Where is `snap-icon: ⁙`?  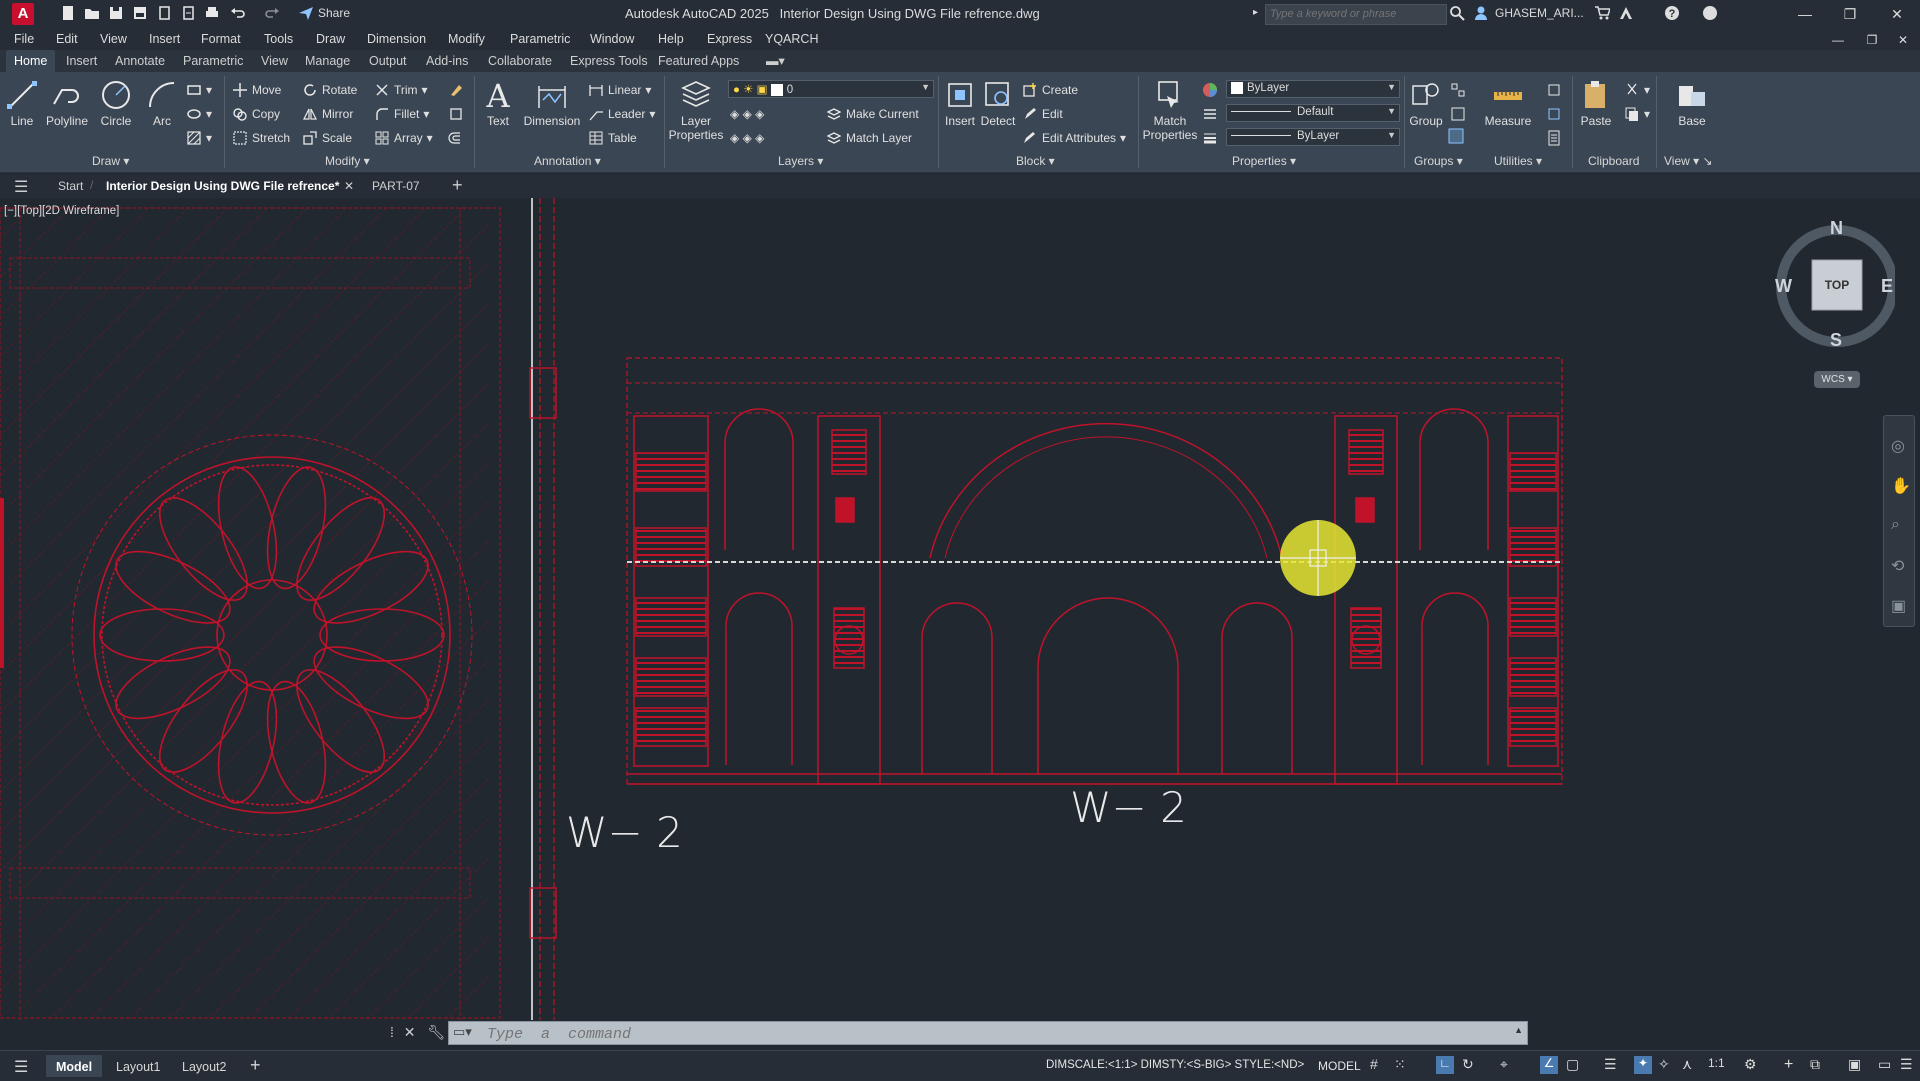
snap-icon: ⁙ is located at coordinates (1403, 1065).